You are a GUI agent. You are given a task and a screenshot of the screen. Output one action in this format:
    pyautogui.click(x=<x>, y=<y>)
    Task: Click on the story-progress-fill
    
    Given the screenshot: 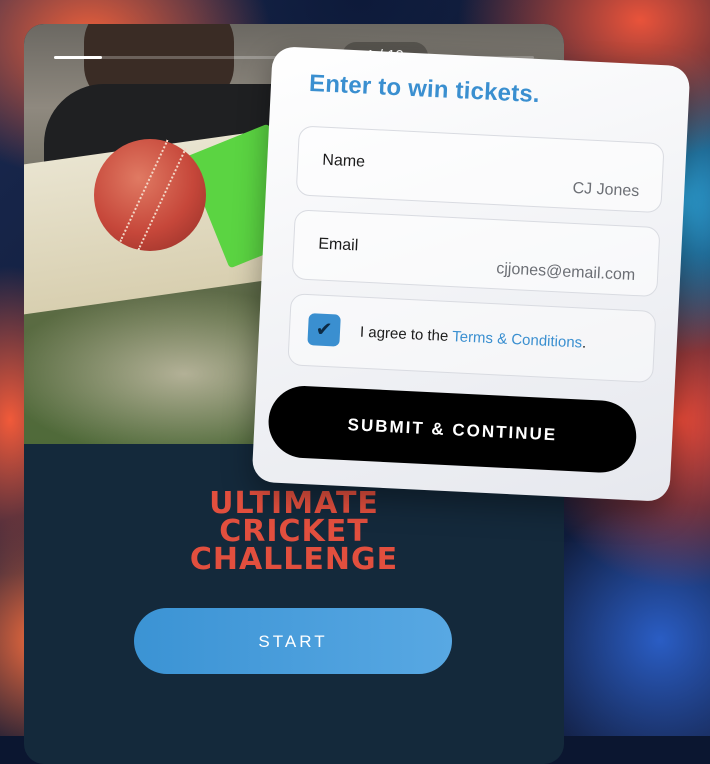 What is the action you would take?
    pyautogui.click(x=78, y=57)
    